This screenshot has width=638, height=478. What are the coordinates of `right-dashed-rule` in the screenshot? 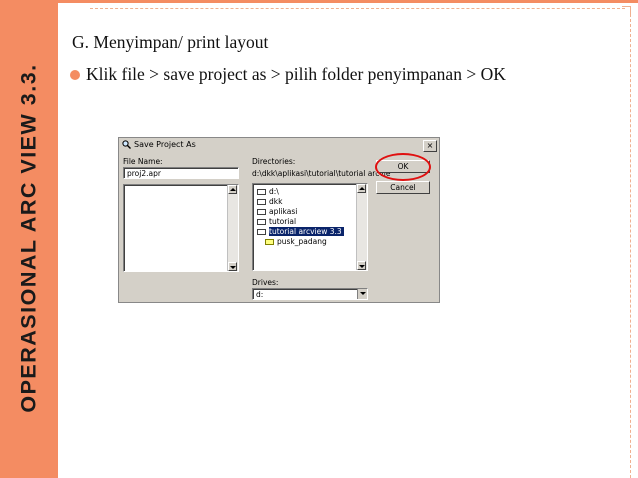 It's located at (630, 246).